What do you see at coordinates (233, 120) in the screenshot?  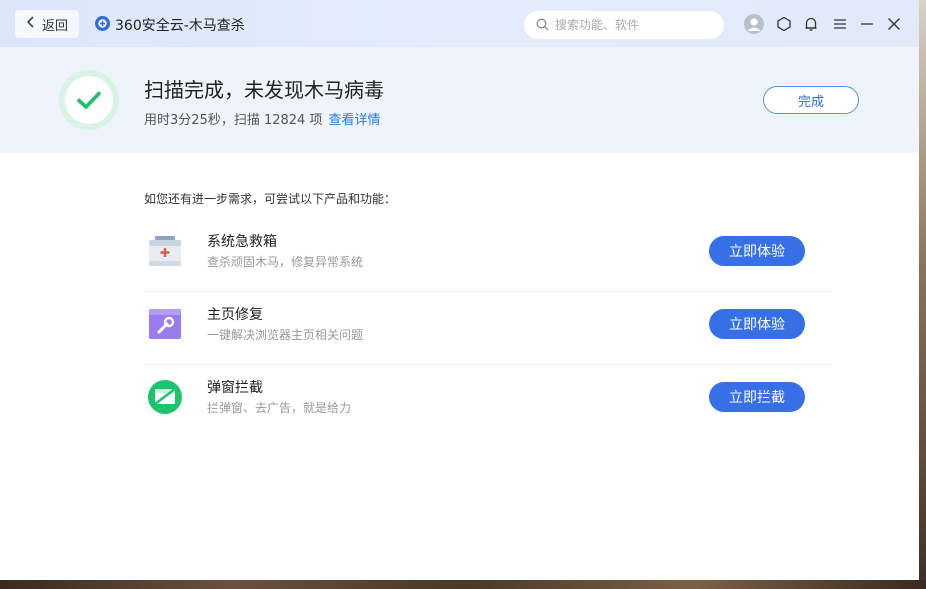 I see `scan-summary-text: 用时3分25秒，扫描 12824 项` at bounding box center [233, 120].